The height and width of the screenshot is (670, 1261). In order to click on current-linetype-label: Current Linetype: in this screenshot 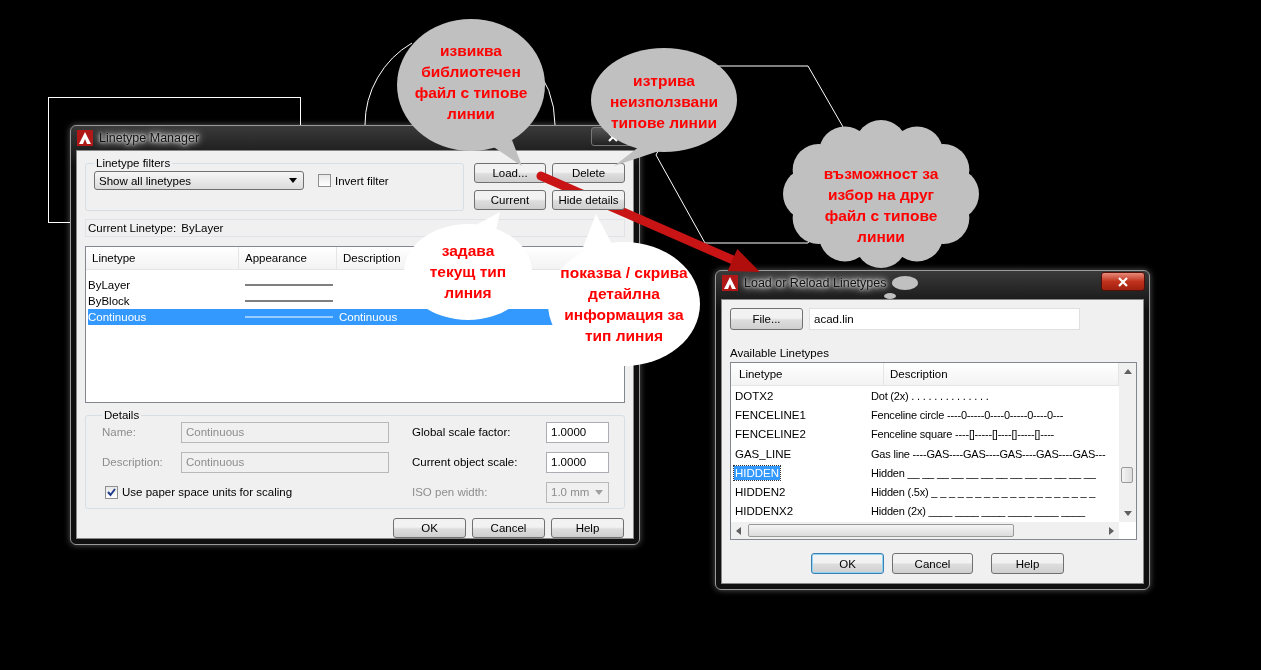, I will do `click(132, 228)`.